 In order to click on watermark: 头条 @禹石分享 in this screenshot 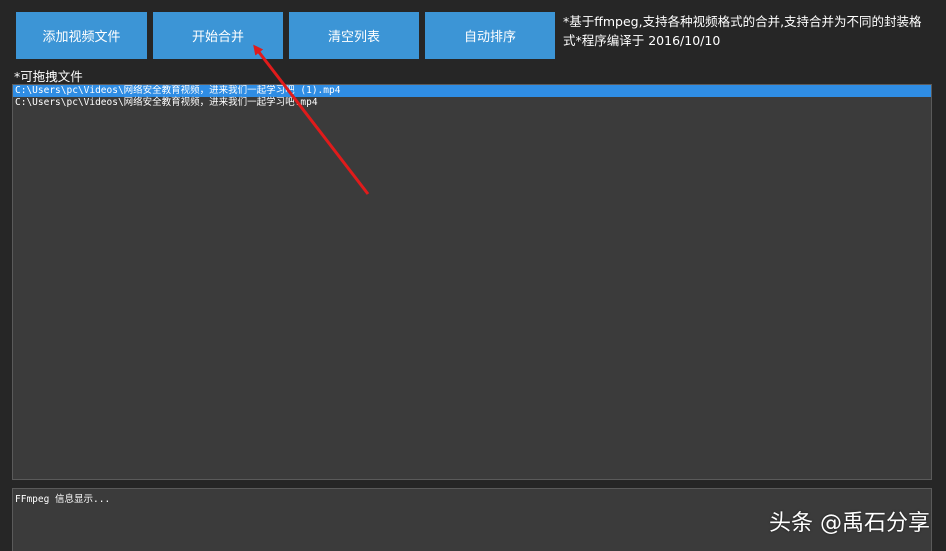, I will do `click(849, 523)`.